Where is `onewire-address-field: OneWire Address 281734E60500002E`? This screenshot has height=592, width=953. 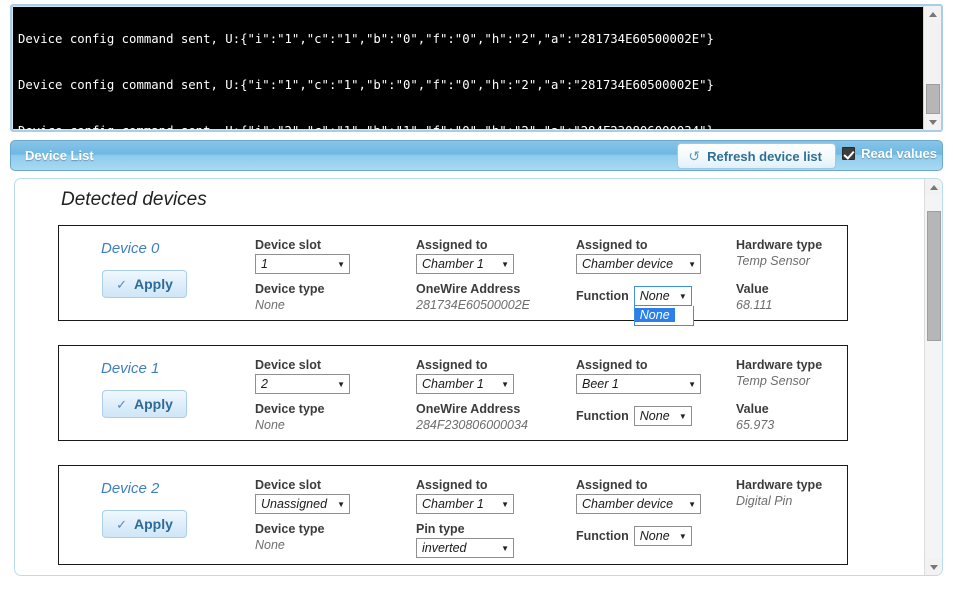
onewire-address-field: OneWire Address 281734E60500002E is located at coordinates (473, 297).